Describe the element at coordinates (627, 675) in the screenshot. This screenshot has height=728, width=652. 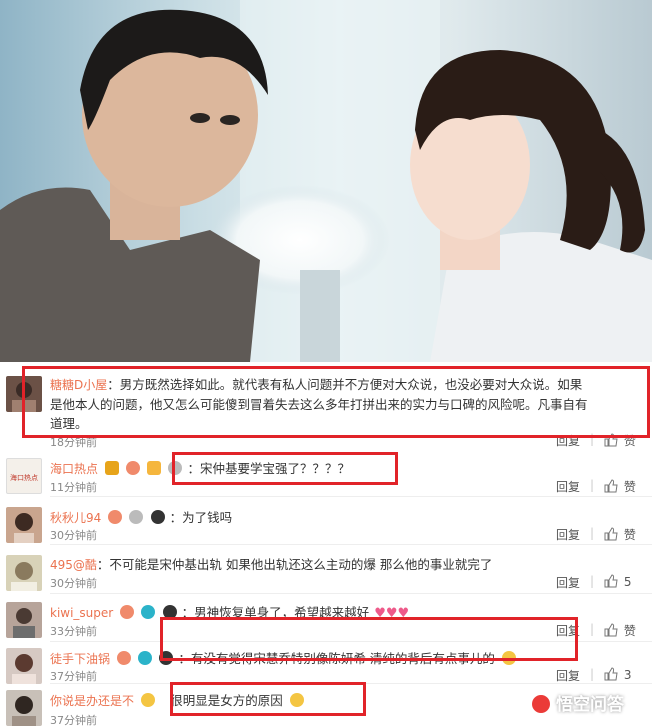
I see `like-count: 3` at that location.